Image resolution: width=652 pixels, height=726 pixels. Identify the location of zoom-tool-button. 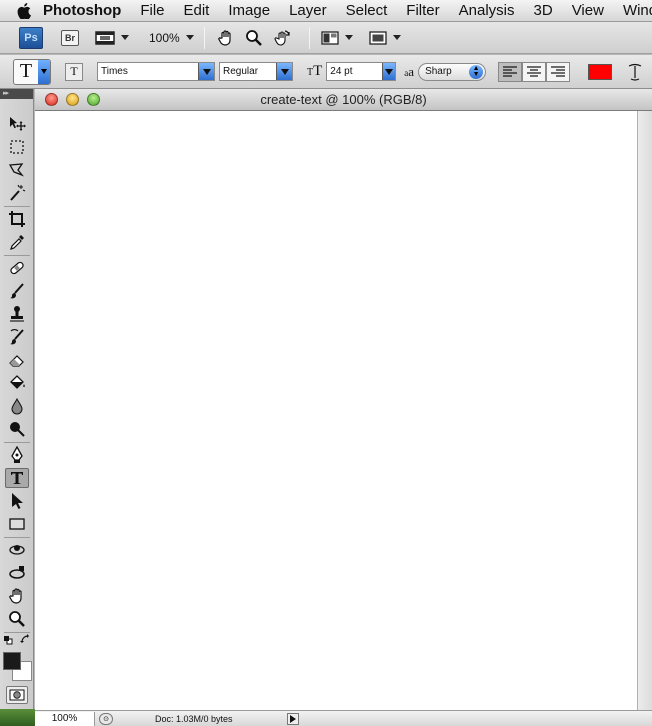
(254, 38).